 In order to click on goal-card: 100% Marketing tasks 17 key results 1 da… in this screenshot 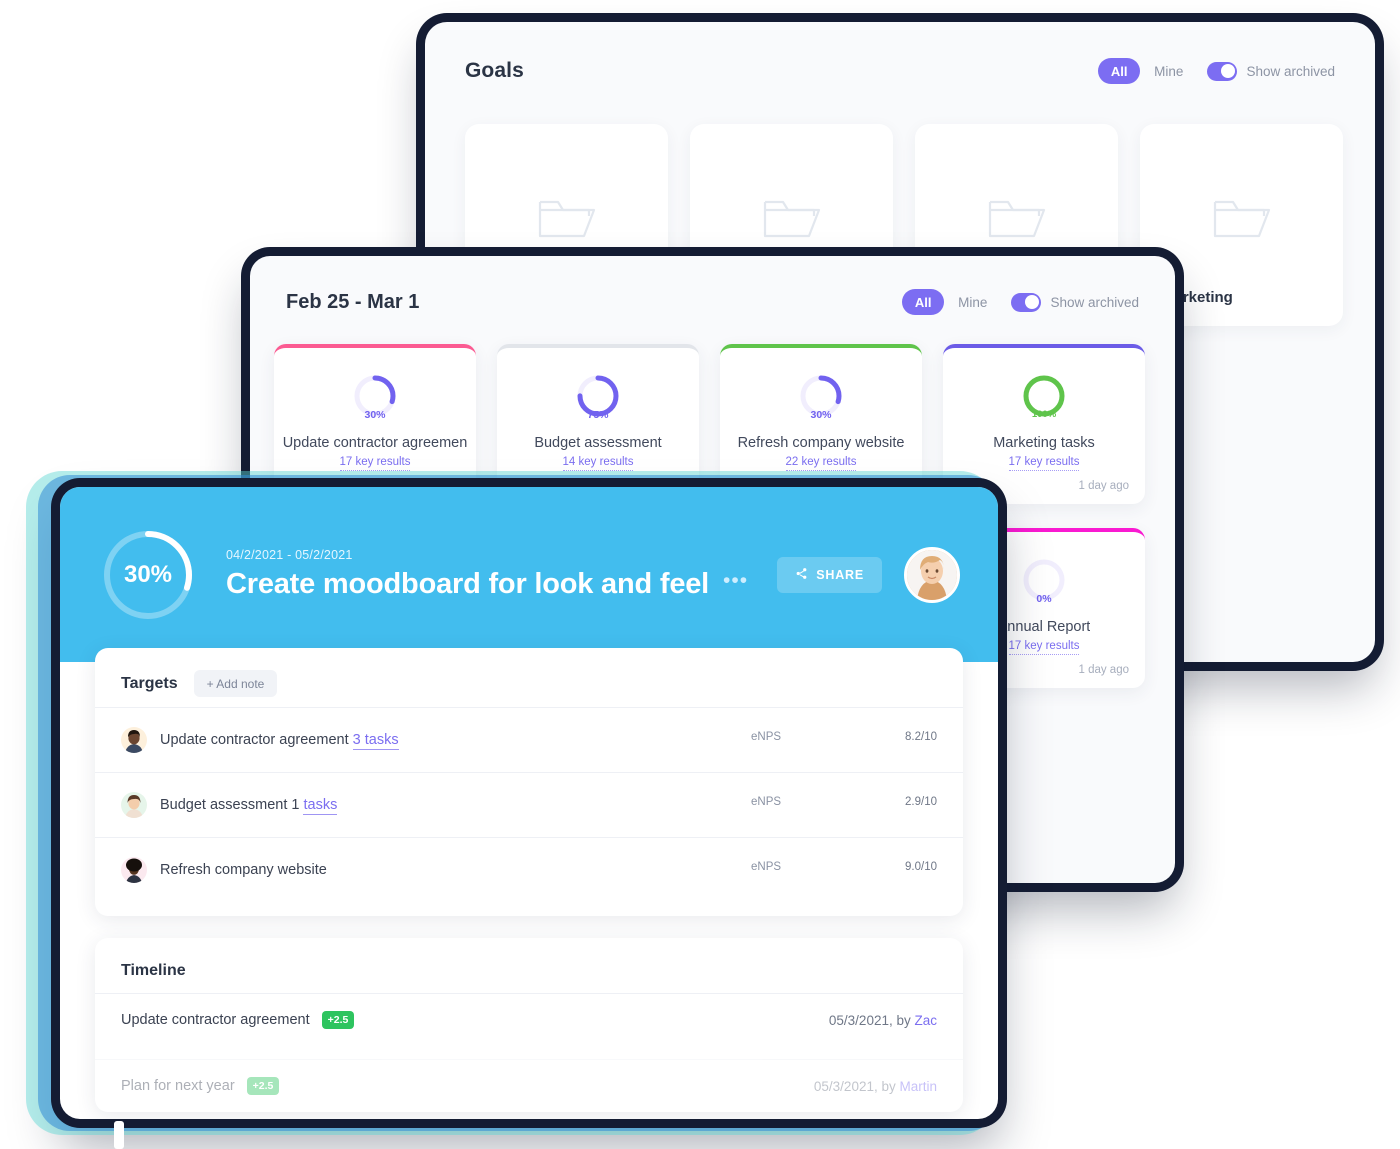, I will do `click(1044, 424)`.